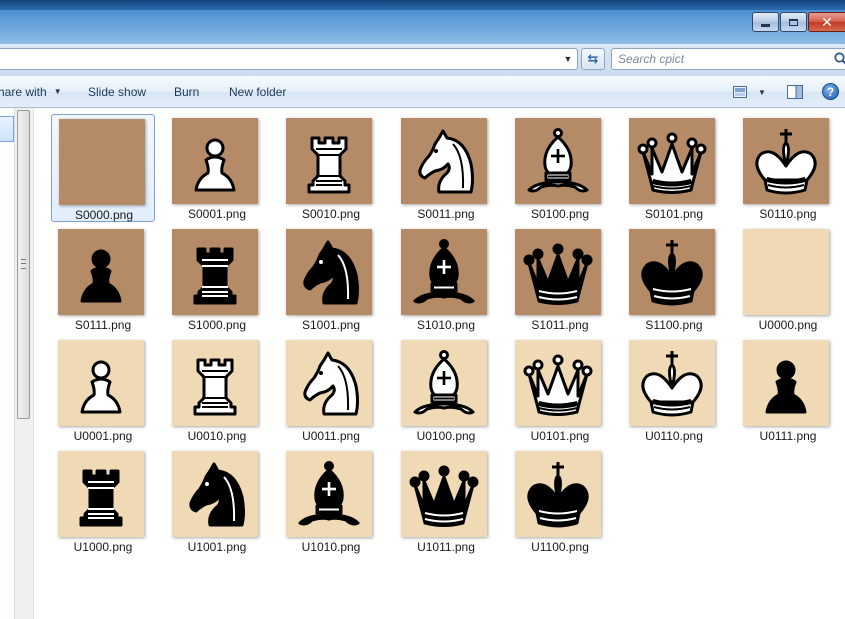 This screenshot has height=619, width=845. What do you see at coordinates (830, 91) in the screenshot?
I see `help-icon: ?` at bounding box center [830, 91].